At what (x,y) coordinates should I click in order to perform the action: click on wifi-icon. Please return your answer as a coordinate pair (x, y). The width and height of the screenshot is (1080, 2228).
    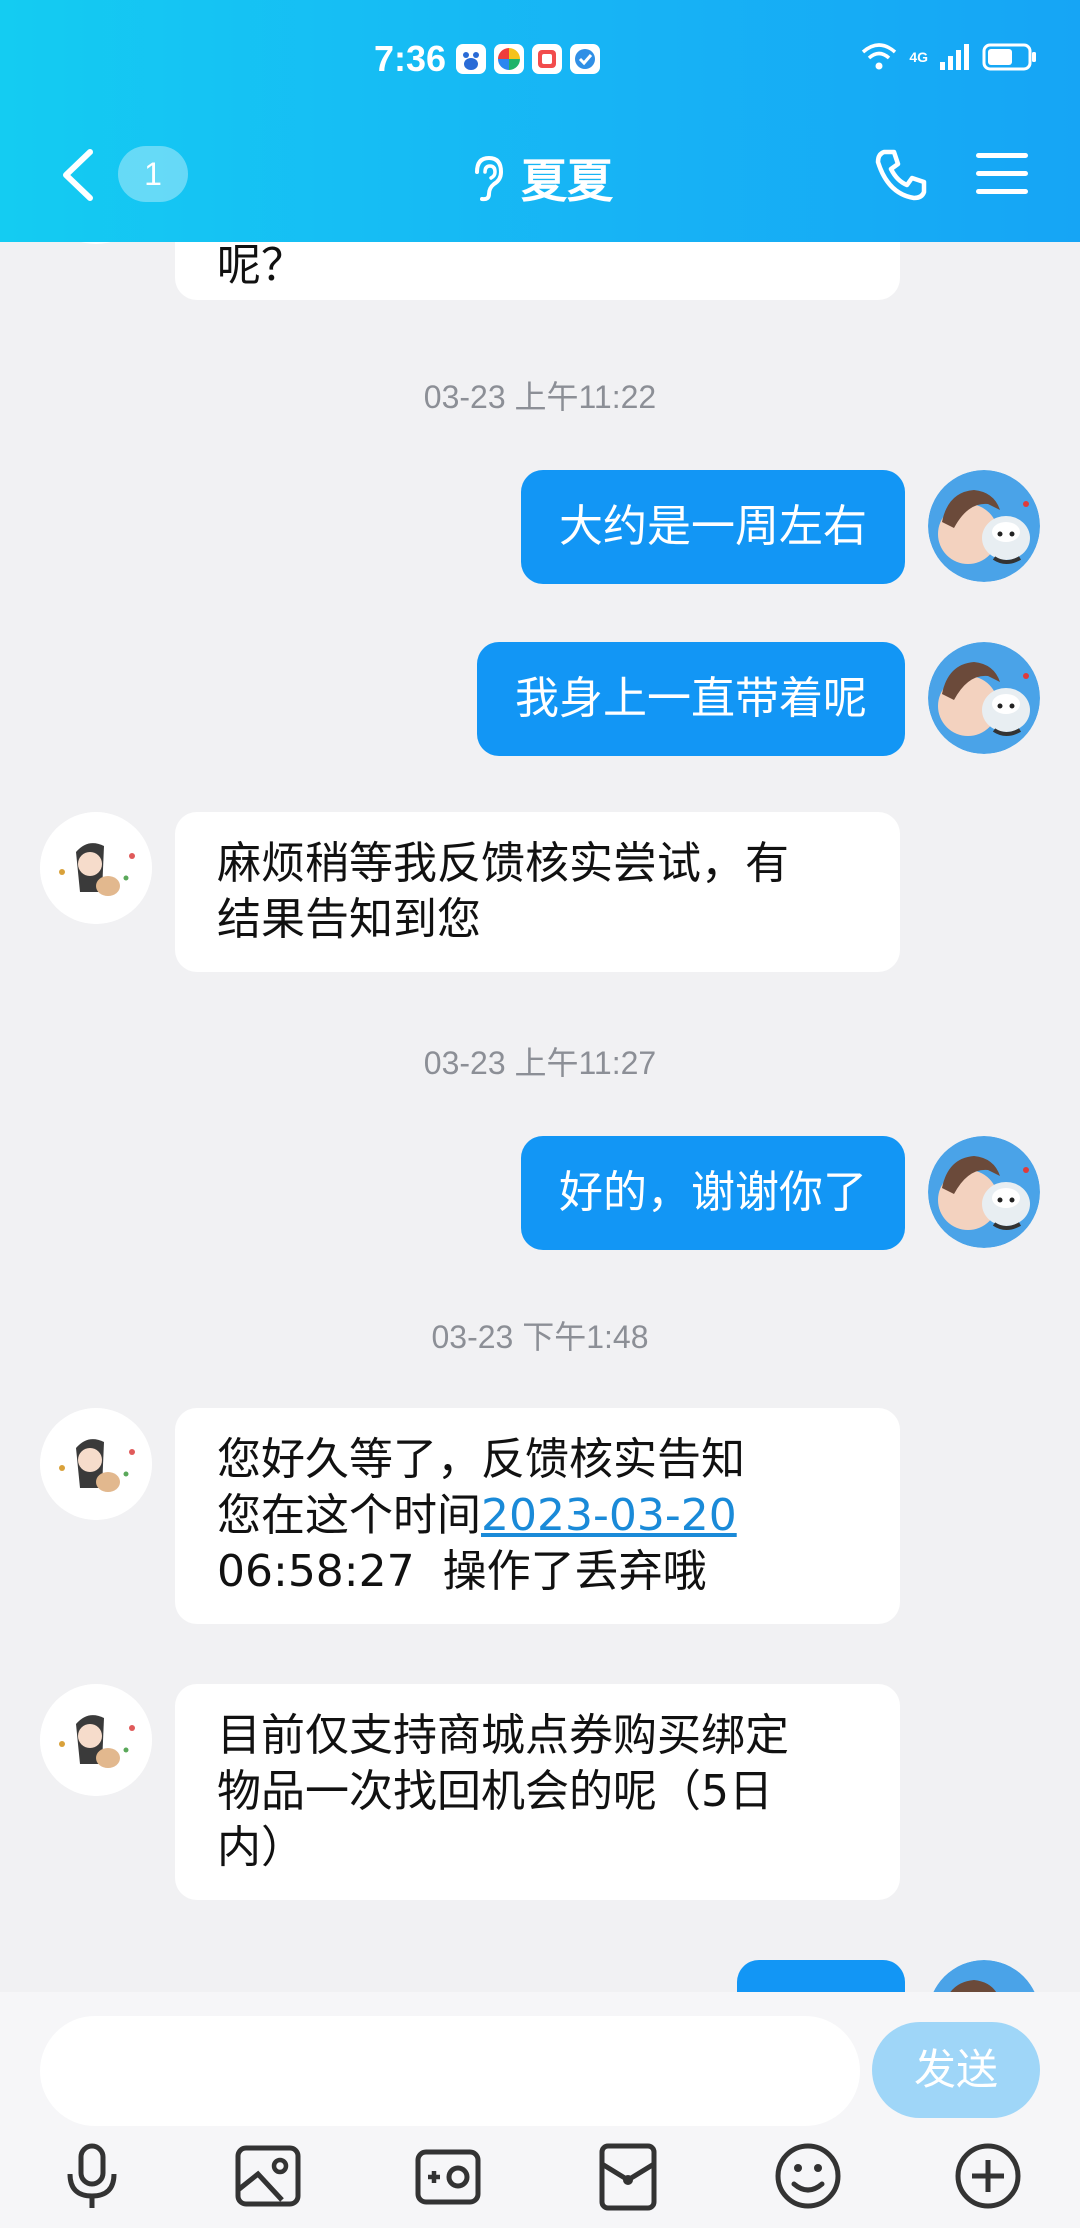
    Looking at the image, I should click on (879, 56).